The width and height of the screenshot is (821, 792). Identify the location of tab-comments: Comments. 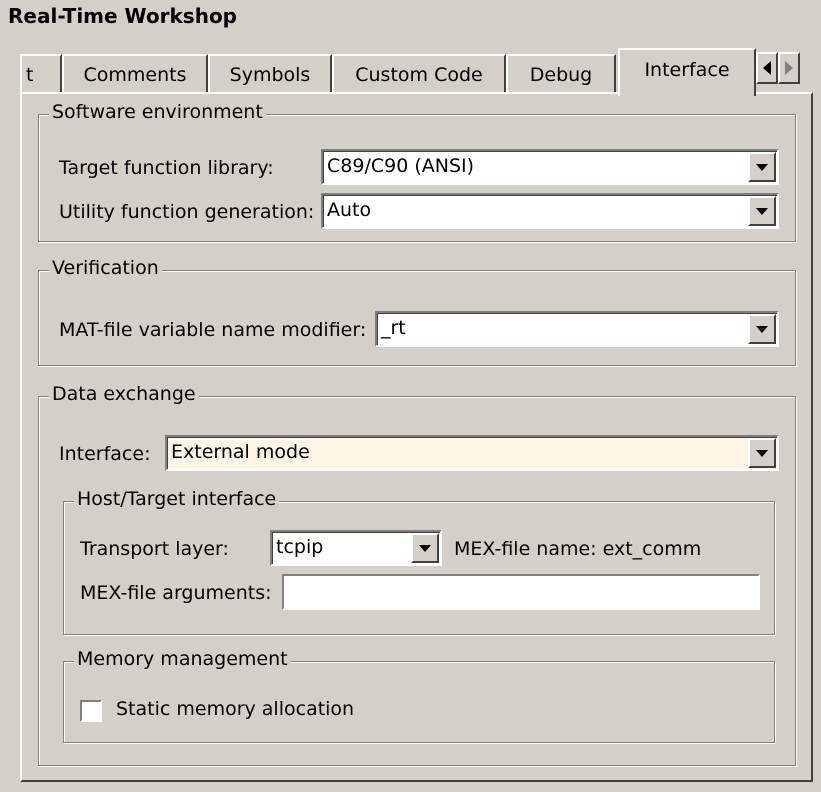
(135, 74).